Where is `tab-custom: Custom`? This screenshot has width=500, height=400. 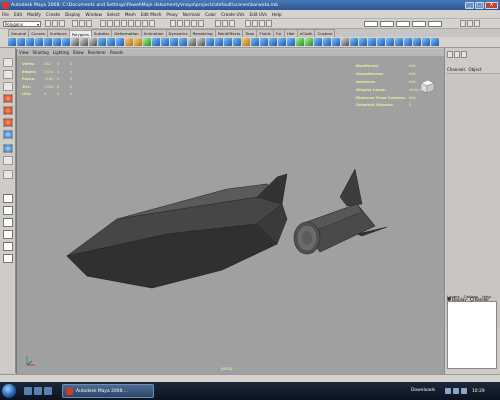
tab-custom: Custom is located at coordinates (325, 33).